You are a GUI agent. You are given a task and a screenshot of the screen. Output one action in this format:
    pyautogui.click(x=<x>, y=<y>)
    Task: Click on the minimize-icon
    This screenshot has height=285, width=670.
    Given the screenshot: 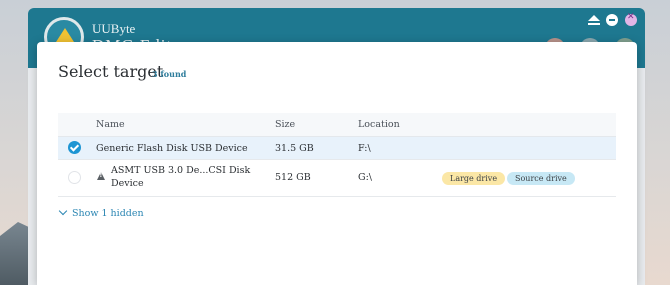 What is the action you would take?
    pyautogui.click(x=612, y=20)
    